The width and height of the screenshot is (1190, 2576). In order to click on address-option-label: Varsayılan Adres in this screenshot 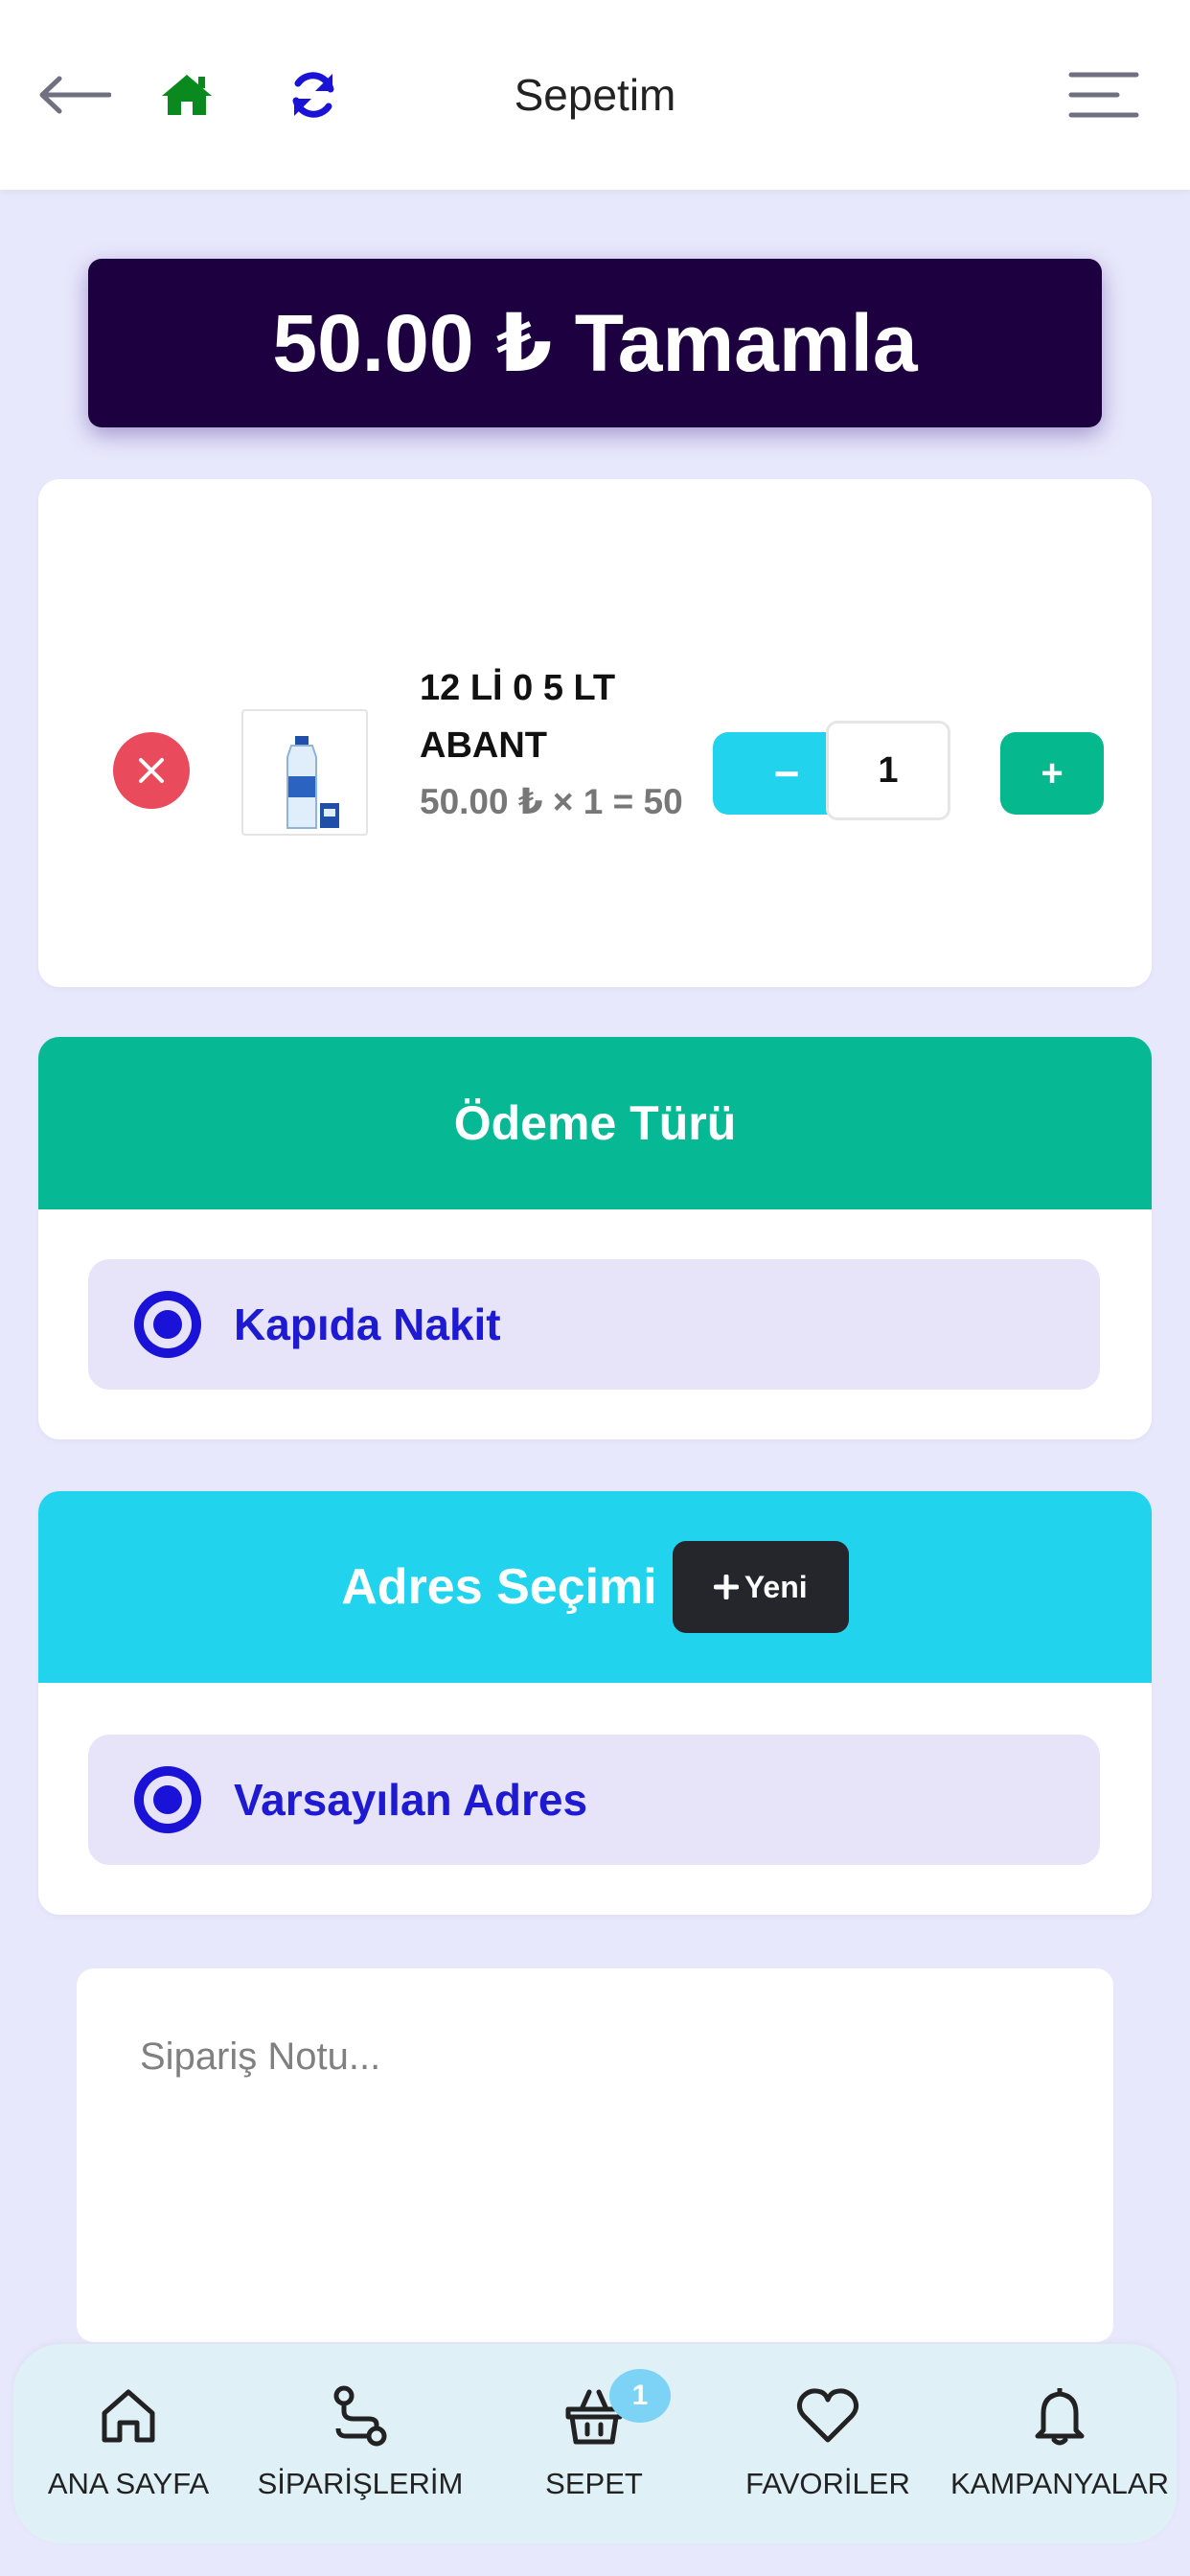, I will do `click(411, 1800)`.